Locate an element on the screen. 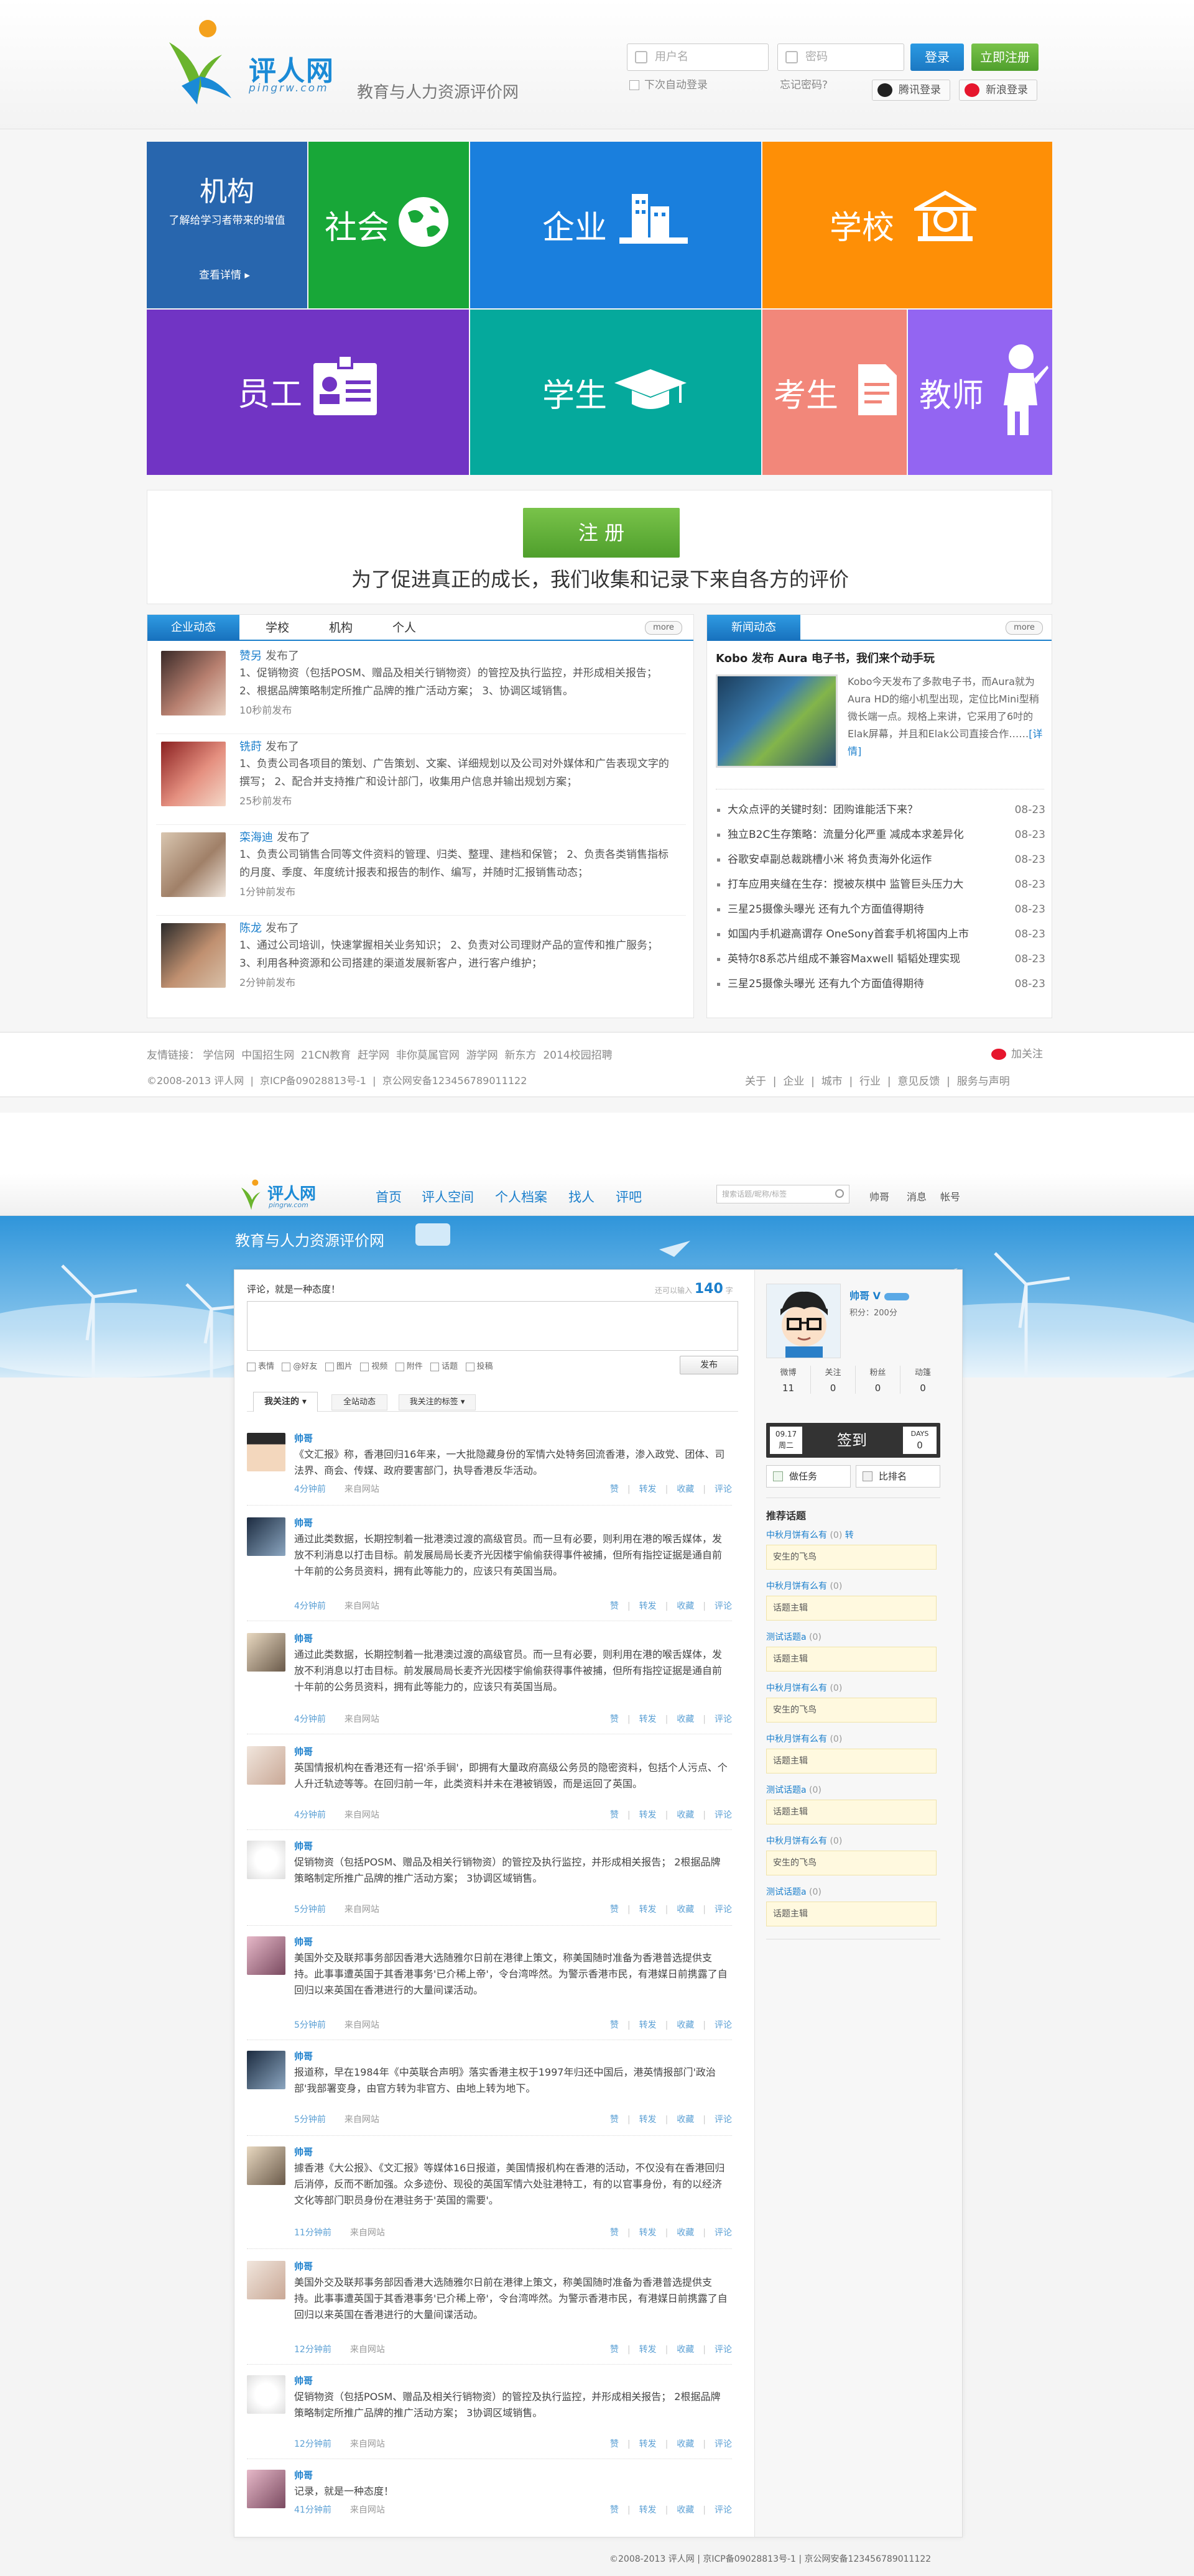 This screenshot has width=1194, height=2576. ranking-button: 比排名 is located at coordinates (898, 1476).